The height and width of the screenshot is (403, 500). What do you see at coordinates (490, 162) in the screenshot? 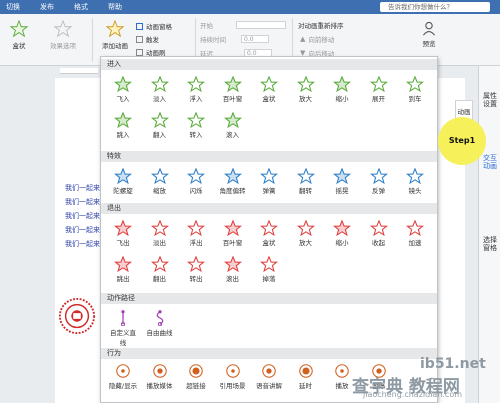
I see `interactive-animation-tab: 交互动画` at bounding box center [490, 162].